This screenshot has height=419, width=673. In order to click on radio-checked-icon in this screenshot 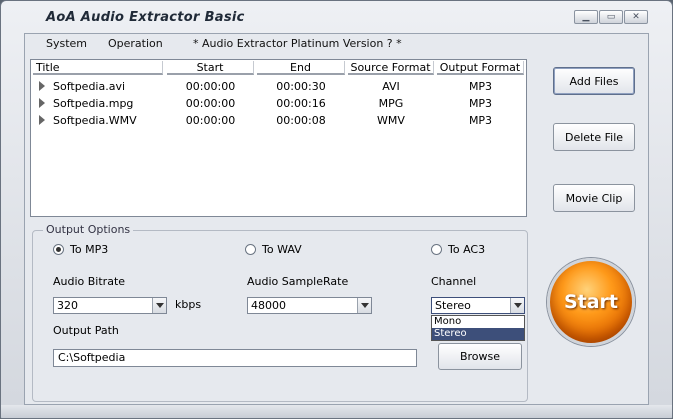, I will do `click(58, 249)`.